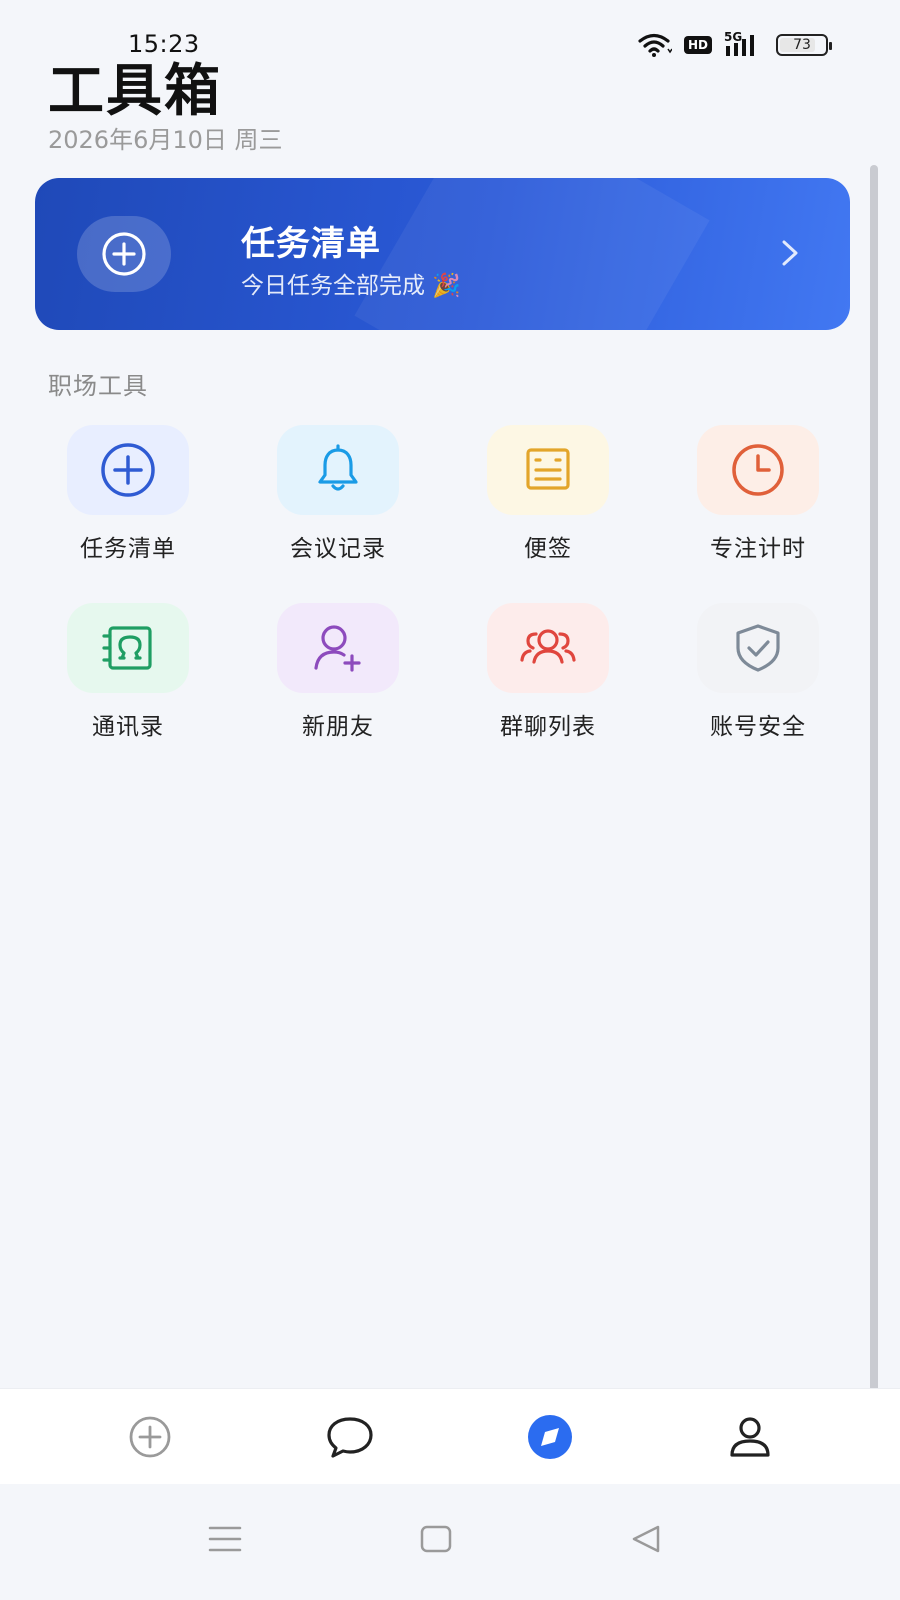 The width and height of the screenshot is (900, 1600). I want to click on wifi-icon, so click(655, 45).